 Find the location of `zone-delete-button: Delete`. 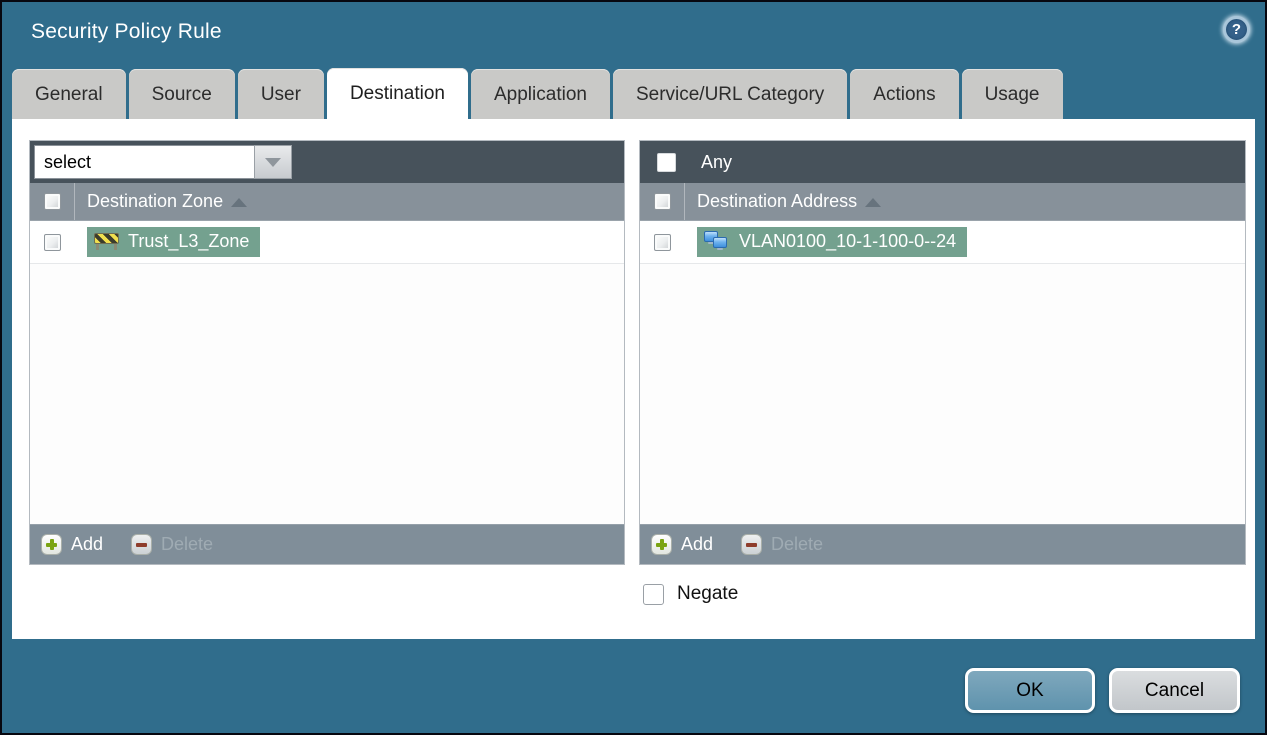

zone-delete-button: Delete is located at coordinates (172, 544).